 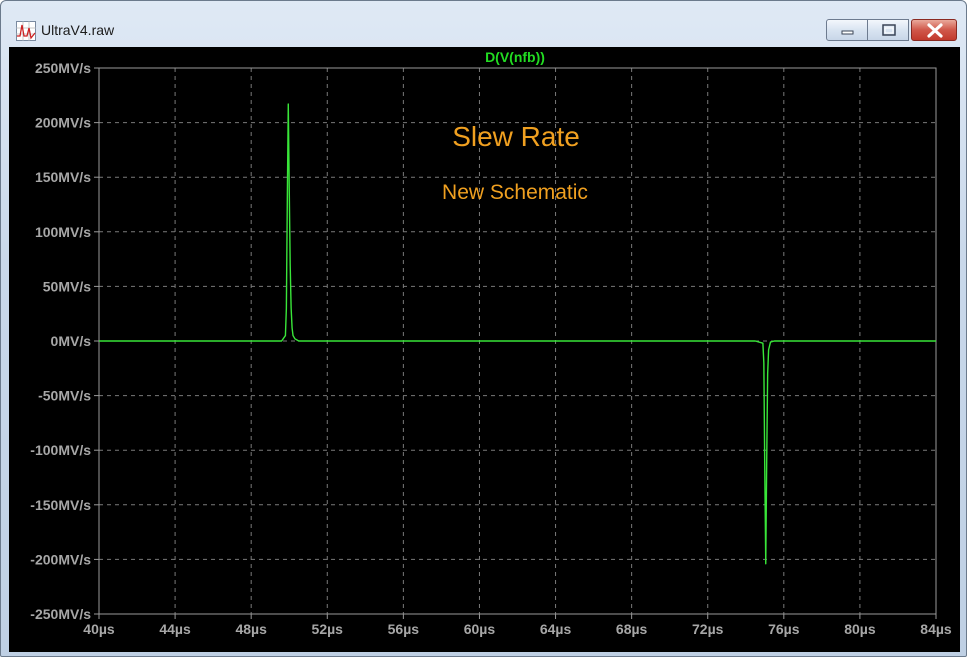 I want to click on y-tick-label: 250MV/s, so click(x=63, y=68).